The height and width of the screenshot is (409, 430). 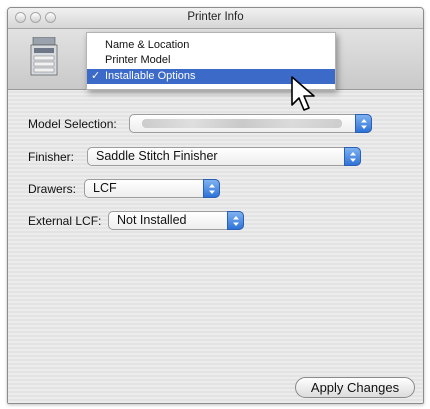 I want to click on finisher-label: Finisher:, so click(x=51, y=157).